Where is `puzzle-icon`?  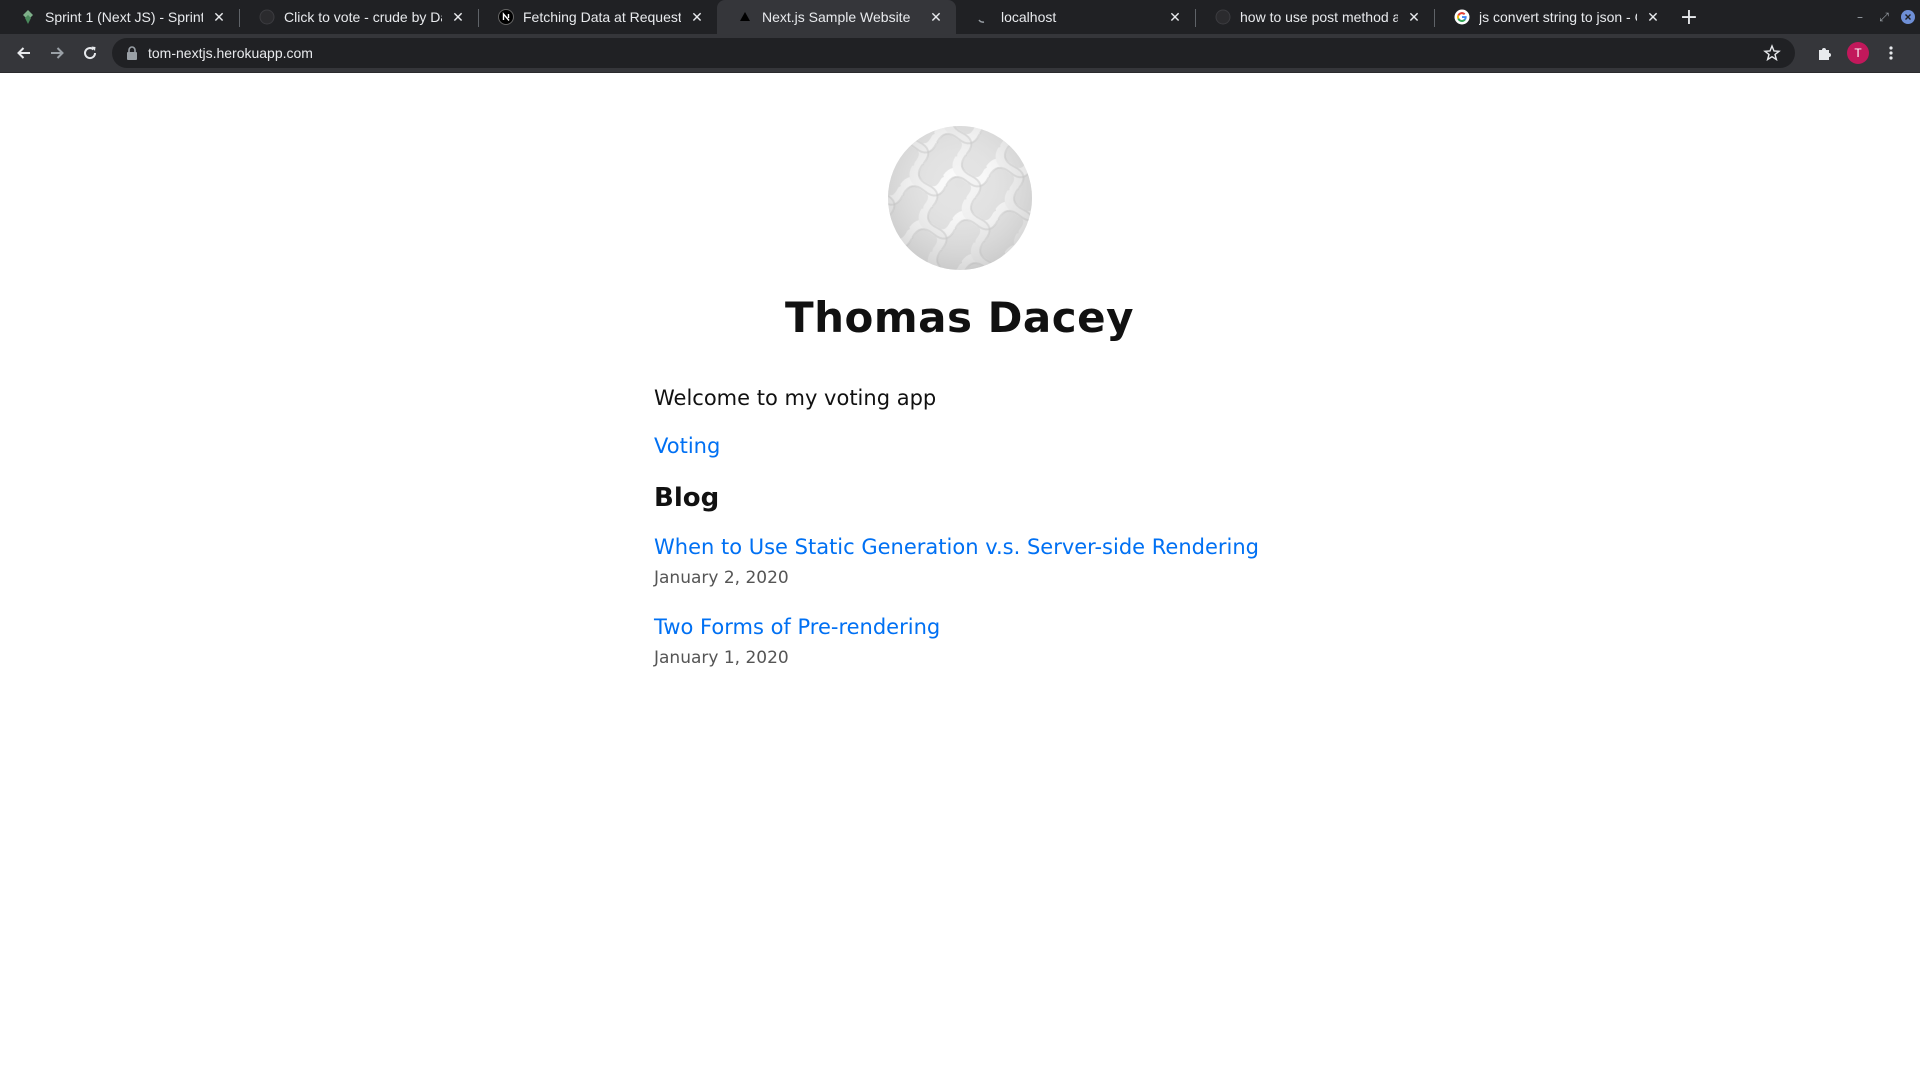
puzzle-icon is located at coordinates (1825, 54).